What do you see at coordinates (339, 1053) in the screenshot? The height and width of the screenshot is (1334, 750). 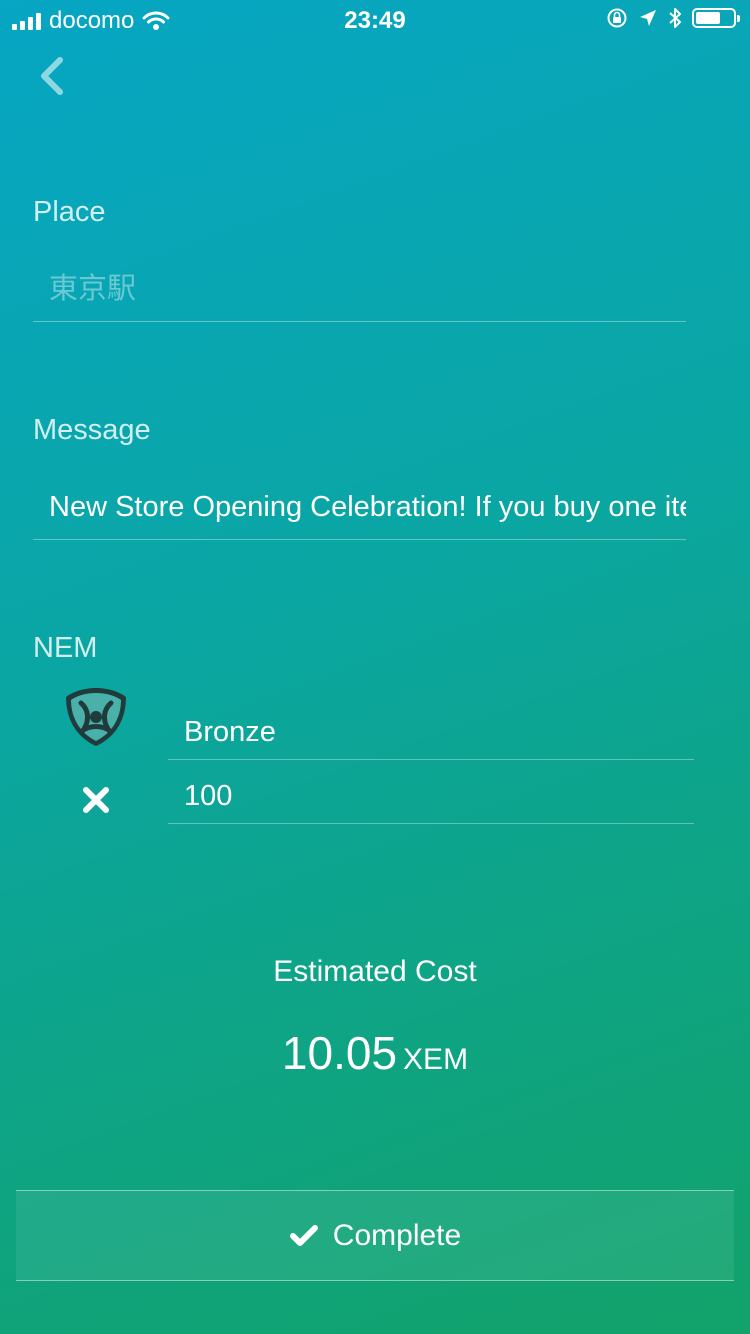 I see `estimated-cost-value: 10.05` at bounding box center [339, 1053].